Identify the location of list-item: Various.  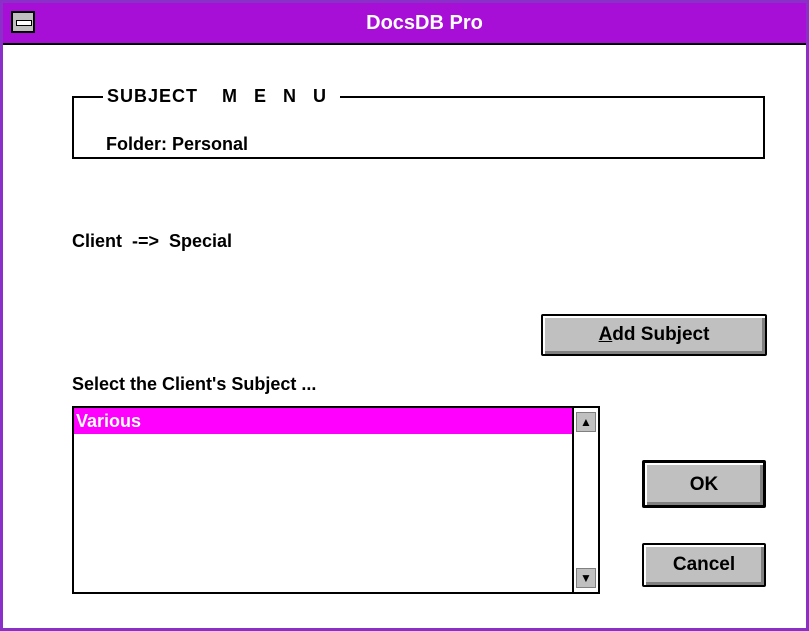
(323, 421).